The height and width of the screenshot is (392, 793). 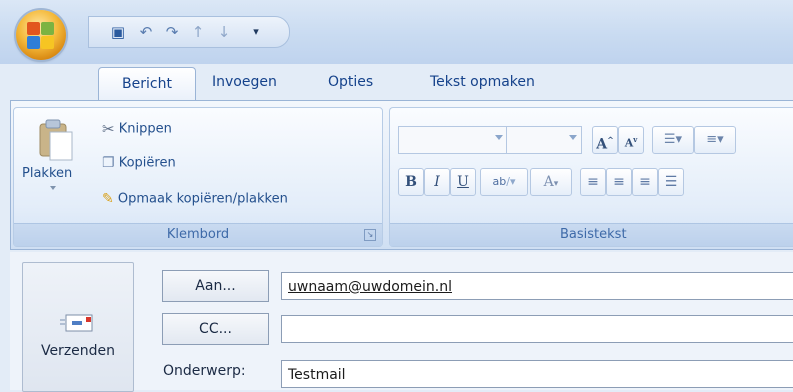 I want to click on basic-text-group-label: Basistekst, so click(x=591, y=234).